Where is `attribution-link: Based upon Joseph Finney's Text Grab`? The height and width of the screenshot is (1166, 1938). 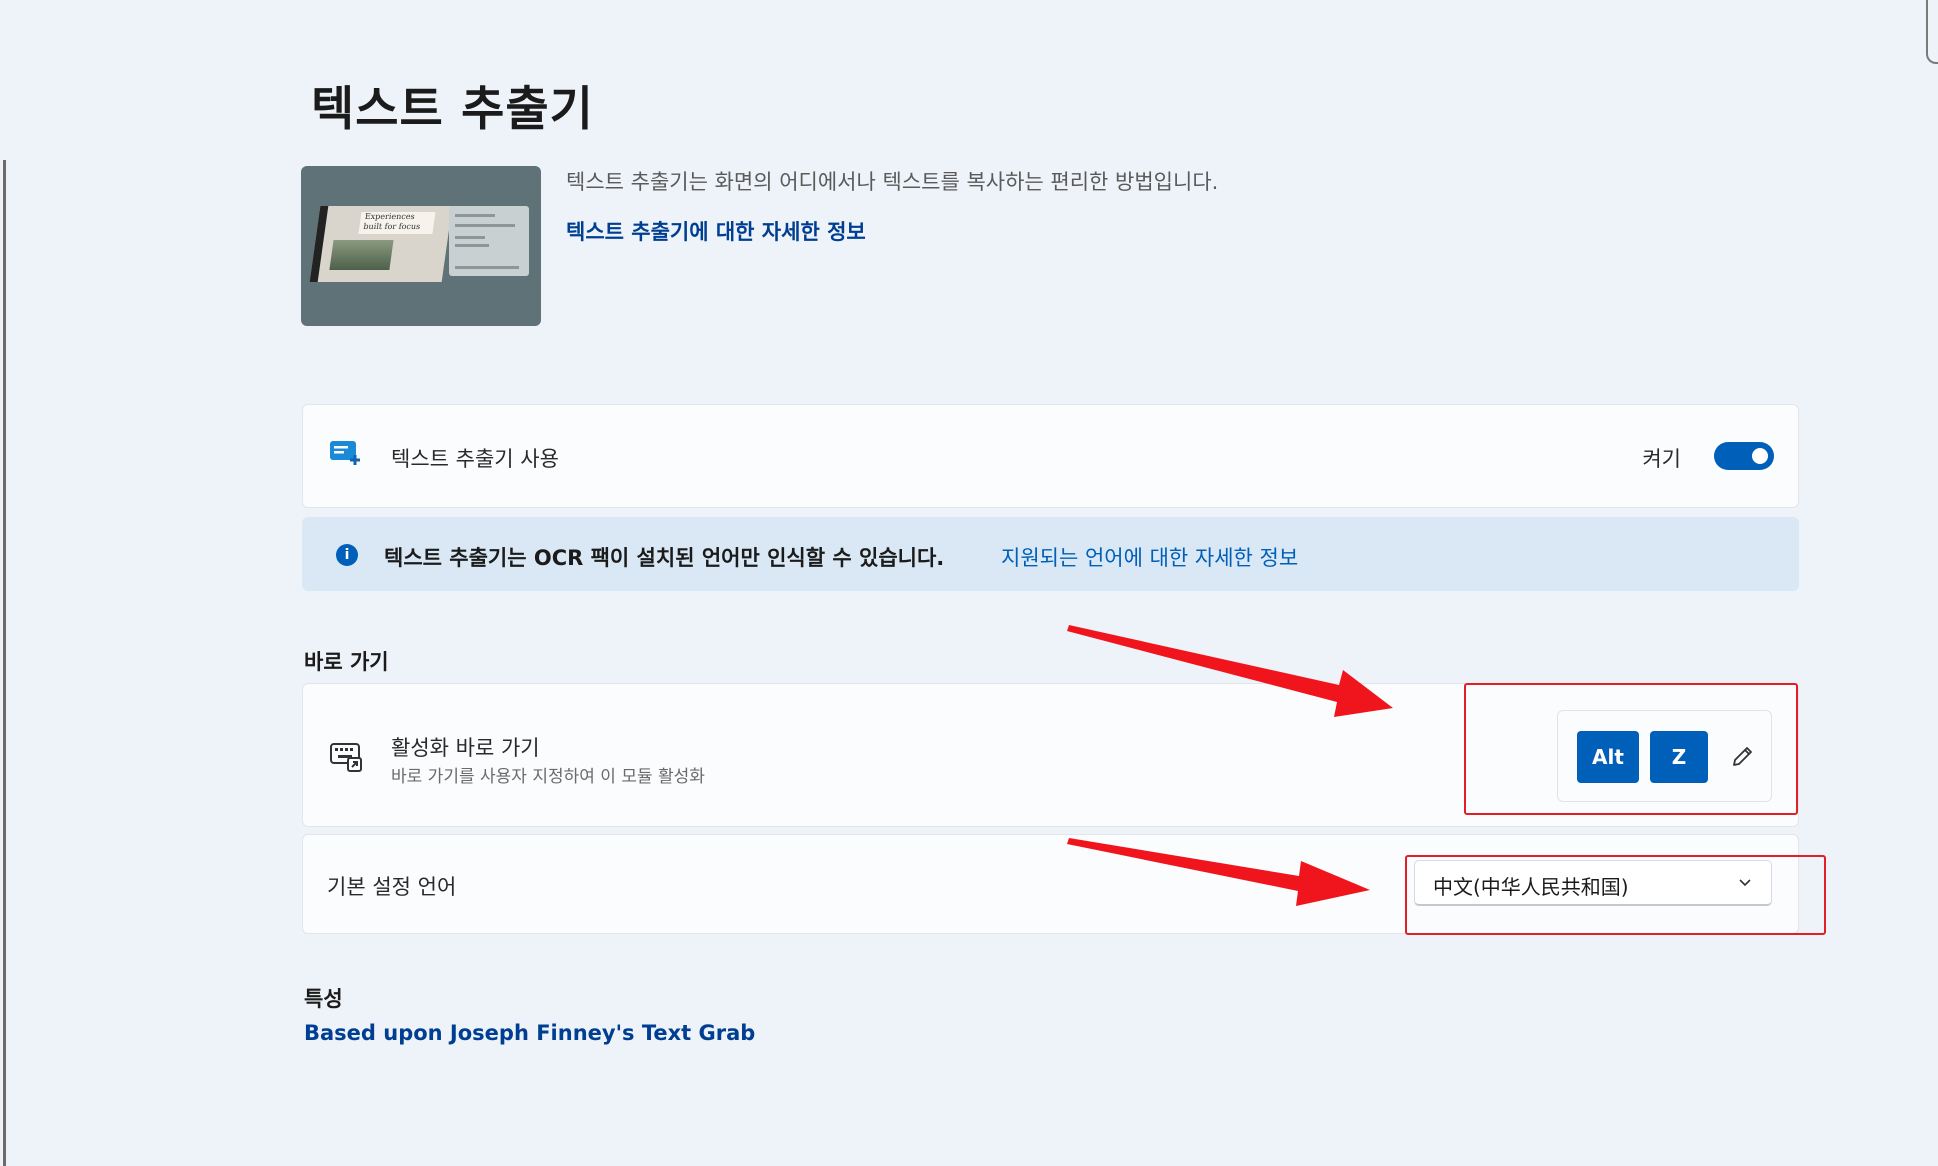 attribution-link: Based upon Joseph Finney's Text Grab is located at coordinates (529, 1033).